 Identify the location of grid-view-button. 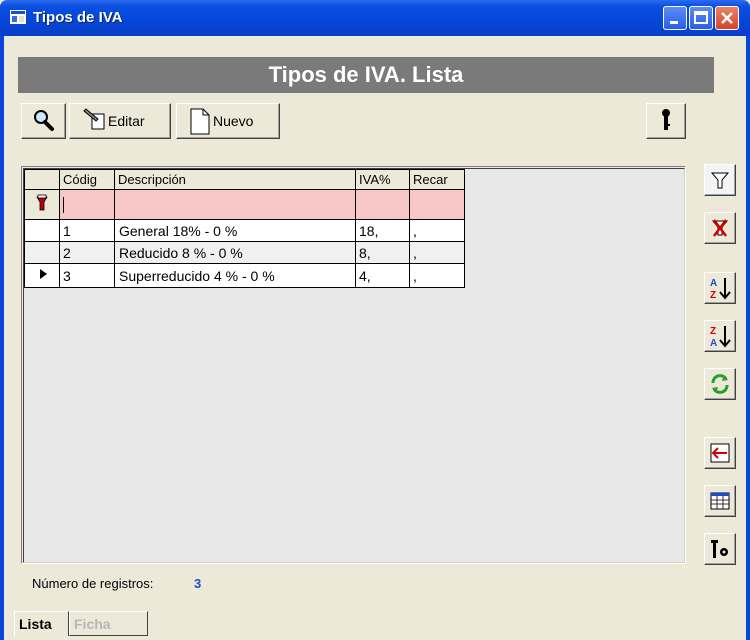
(720, 501).